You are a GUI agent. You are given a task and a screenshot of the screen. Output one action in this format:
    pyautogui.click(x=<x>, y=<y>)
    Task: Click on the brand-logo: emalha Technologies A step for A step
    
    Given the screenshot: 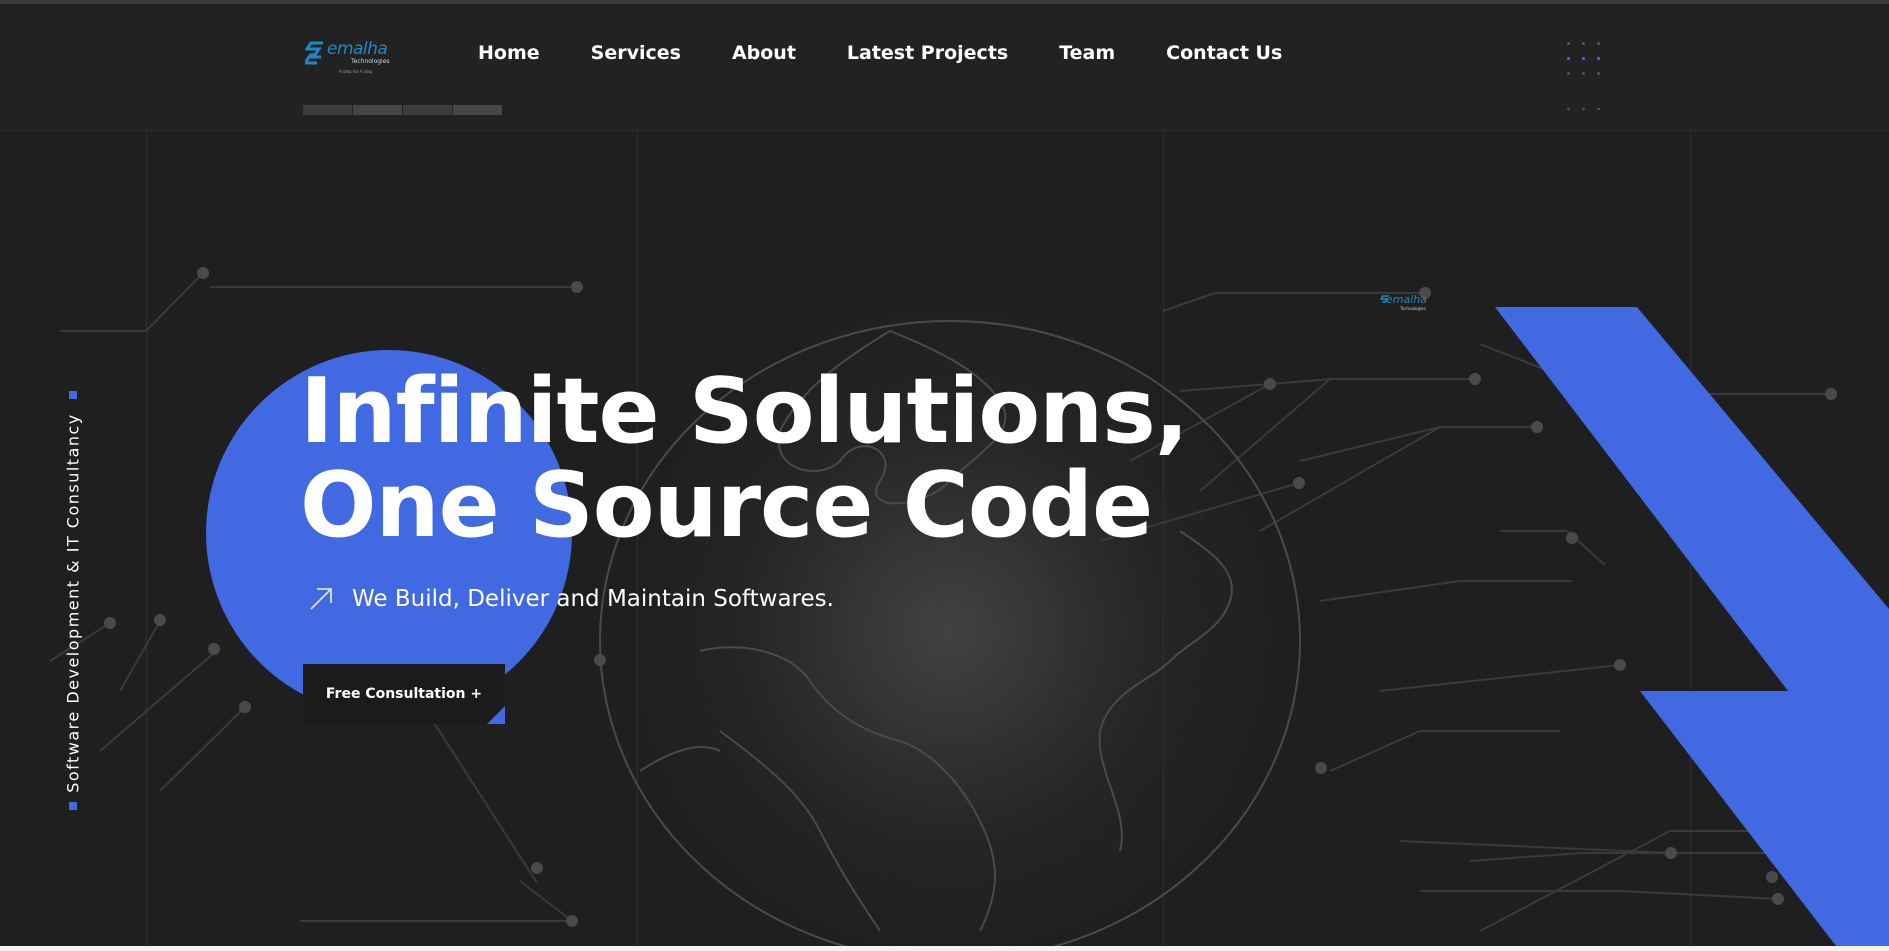 What is the action you would take?
    pyautogui.click(x=355, y=58)
    